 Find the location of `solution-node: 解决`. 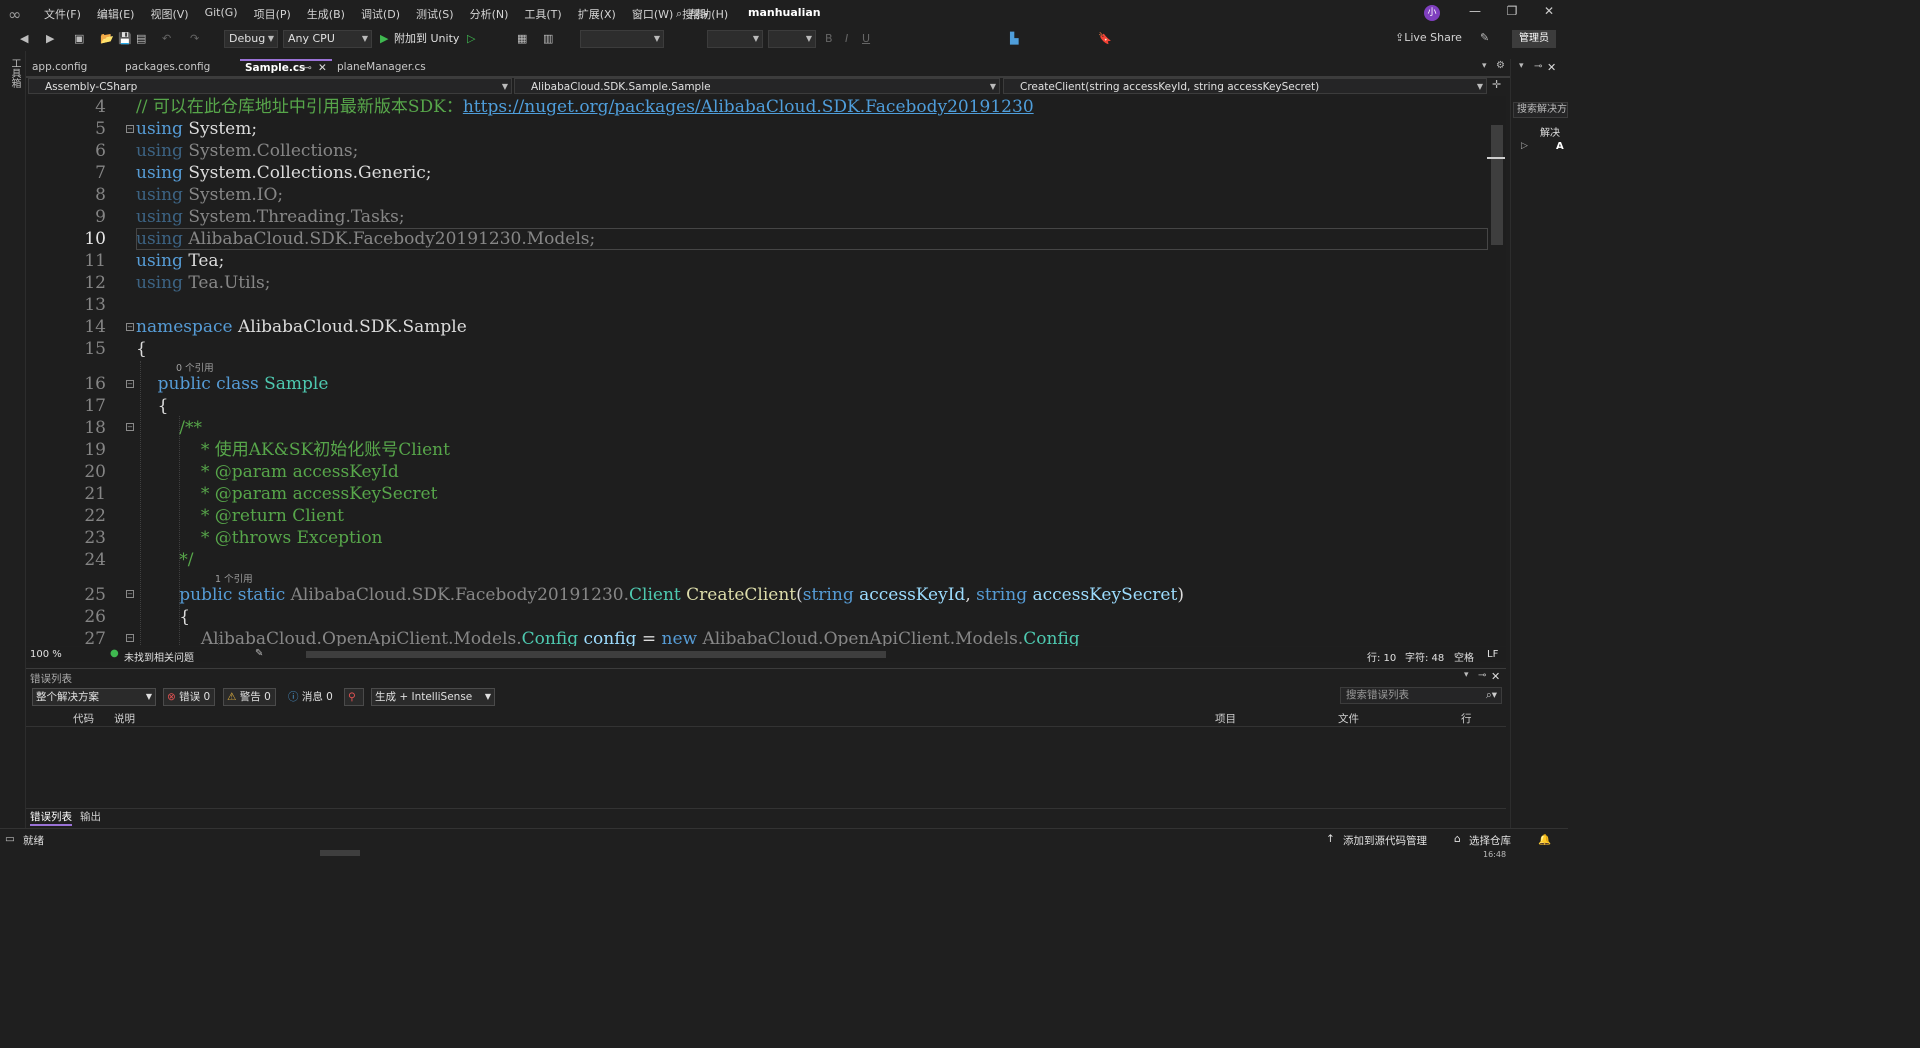

solution-node: 解决 is located at coordinates (1550, 131).